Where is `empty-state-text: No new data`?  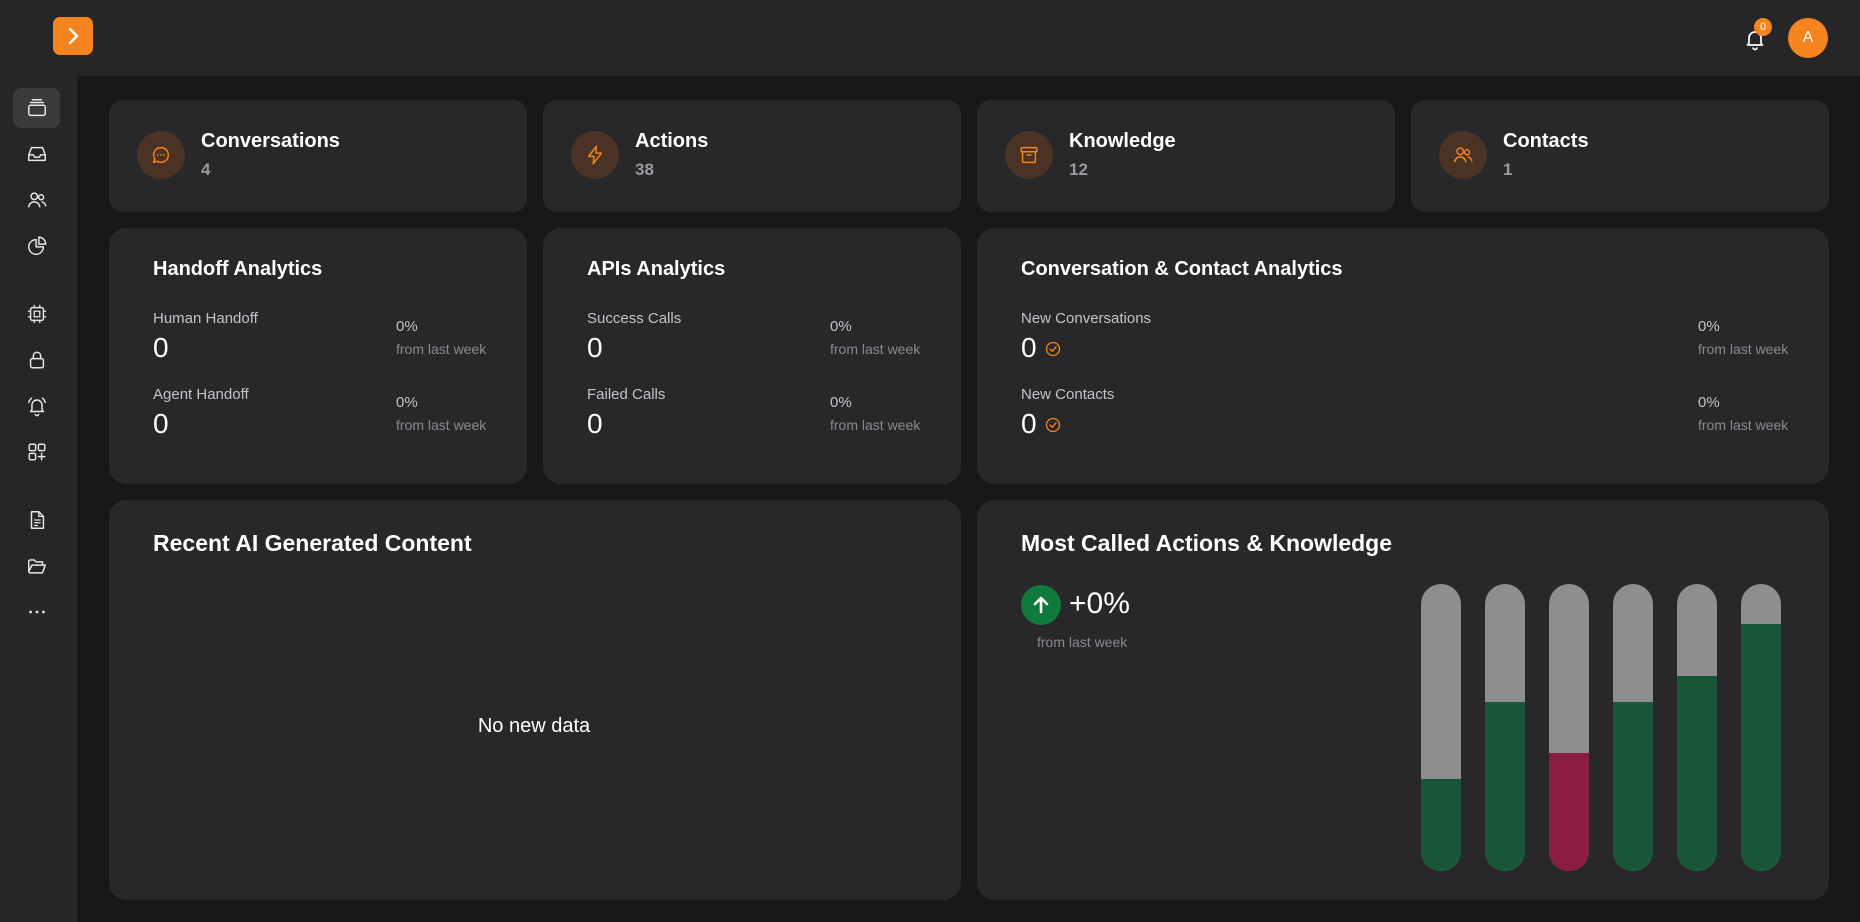 empty-state-text: No new data is located at coordinates (534, 726).